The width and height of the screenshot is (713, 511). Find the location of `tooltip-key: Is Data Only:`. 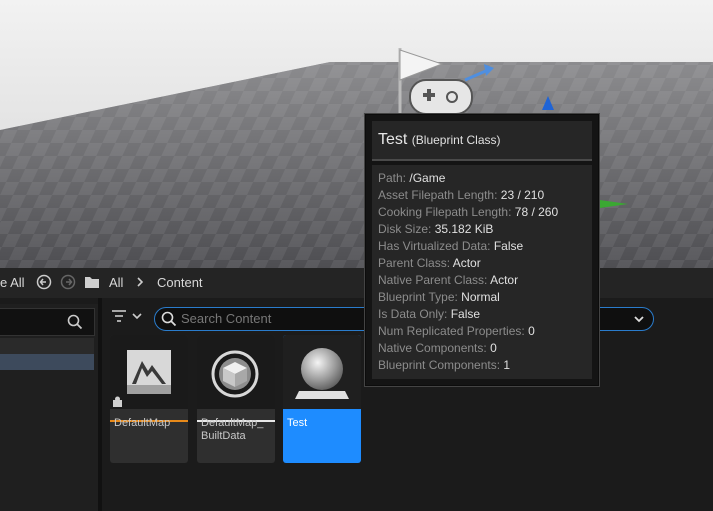

tooltip-key: Is Data Only: is located at coordinates (413, 314).